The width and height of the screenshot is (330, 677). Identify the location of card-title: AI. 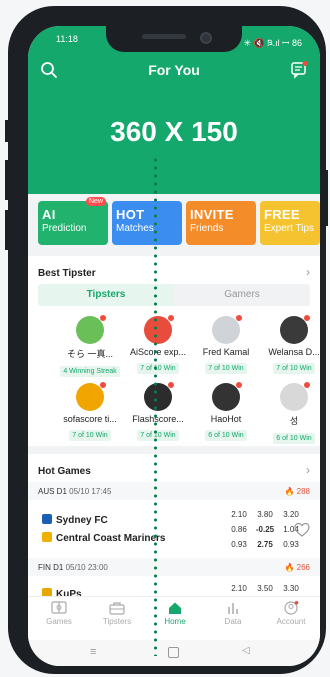
(49, 214).